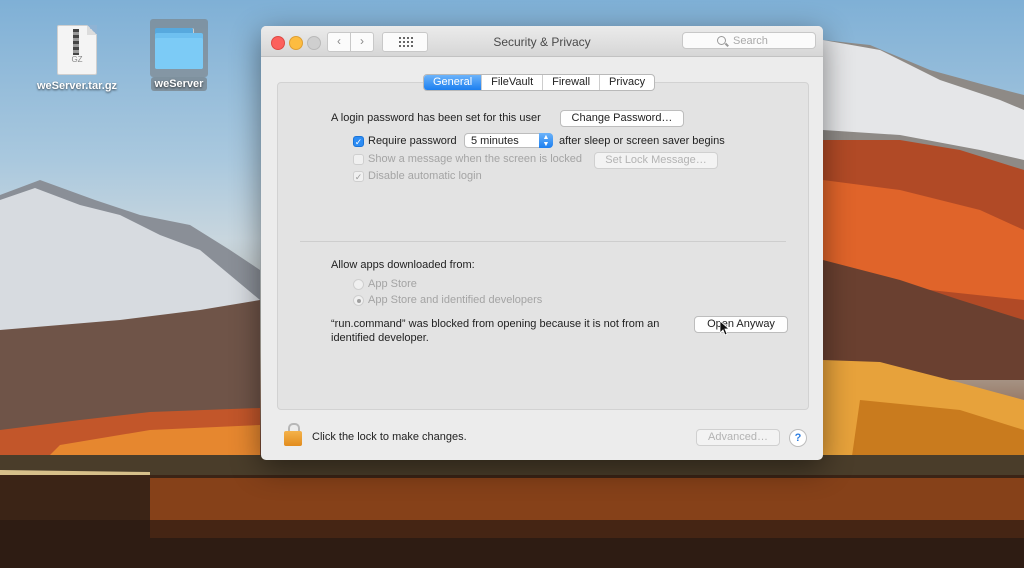 This screenshot has height=568, width=1024. Describe the element at coordinates (380, 338) in the screenshot. I see `blocked-message-line2: identified developer.` at that location.